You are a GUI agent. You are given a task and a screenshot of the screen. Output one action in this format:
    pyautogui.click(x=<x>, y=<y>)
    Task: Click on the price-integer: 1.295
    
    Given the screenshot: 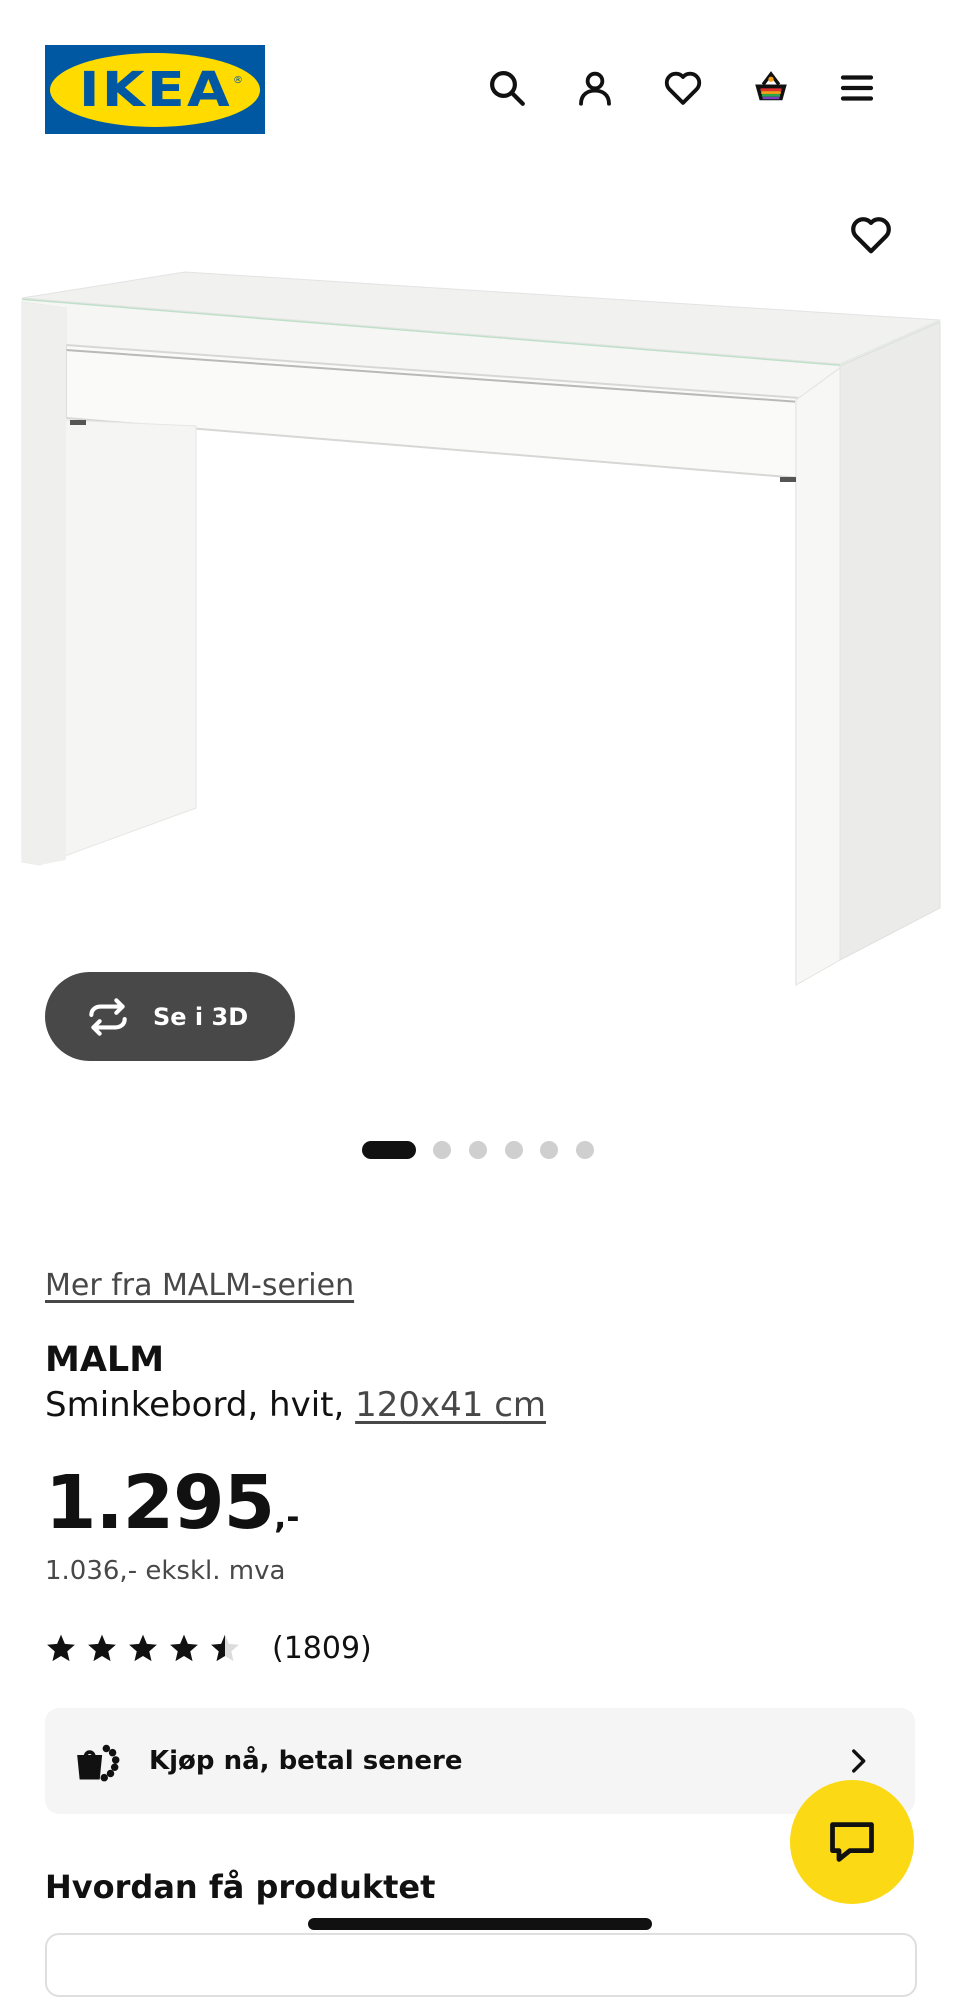 What is the action you would take?
    pyautogui.click(x=160, y=1503)
    